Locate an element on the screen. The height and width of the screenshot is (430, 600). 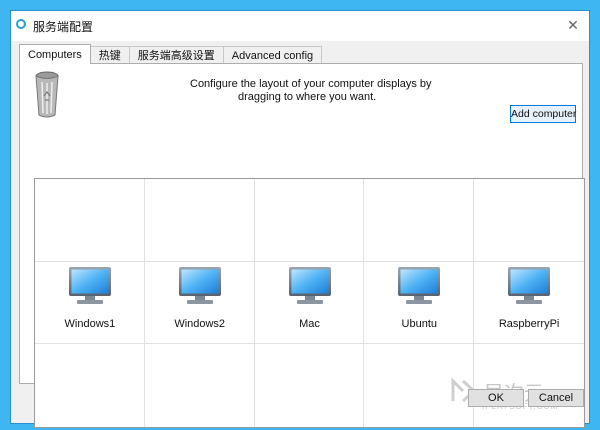
tab-computers: Computers is located at coordinates (55, 54).